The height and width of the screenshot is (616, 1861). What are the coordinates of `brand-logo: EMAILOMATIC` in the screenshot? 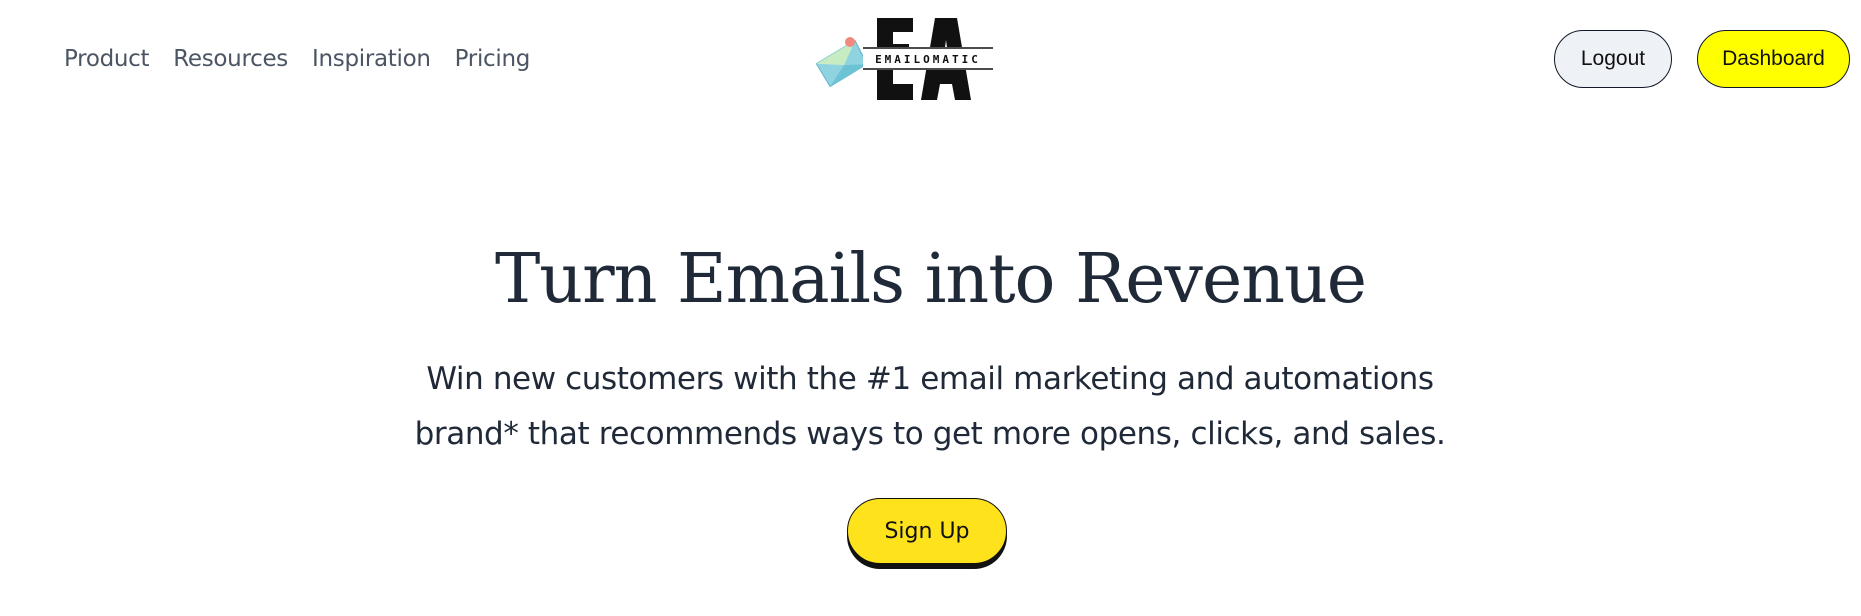 It's located at (905, 60).